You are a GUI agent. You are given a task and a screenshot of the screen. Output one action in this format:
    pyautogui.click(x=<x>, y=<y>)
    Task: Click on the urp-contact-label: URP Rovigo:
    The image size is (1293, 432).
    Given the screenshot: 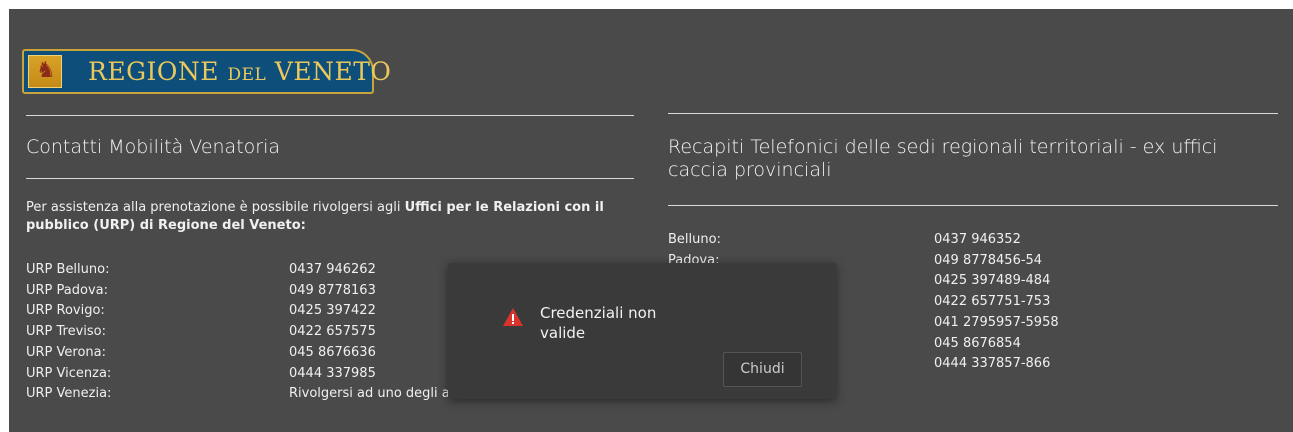 What is the action you would take?
    pyautogui.click(x=65, y=311)
    